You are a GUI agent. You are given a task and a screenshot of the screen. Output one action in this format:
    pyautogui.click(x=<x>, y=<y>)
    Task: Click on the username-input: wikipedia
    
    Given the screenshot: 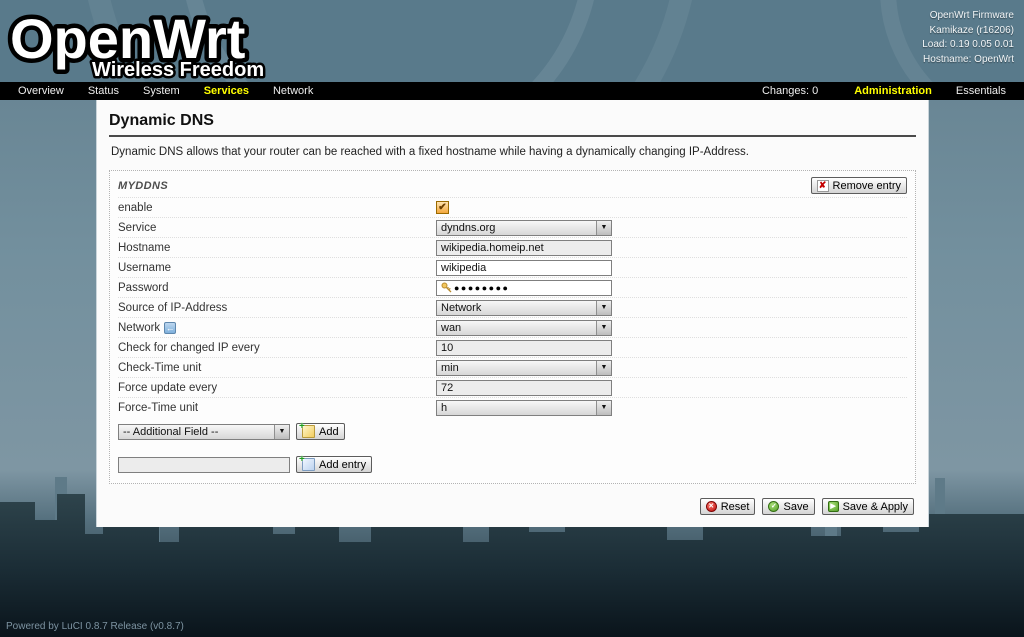 What is the action you would take?
    pyautogui.click(x=524, y=267)
    